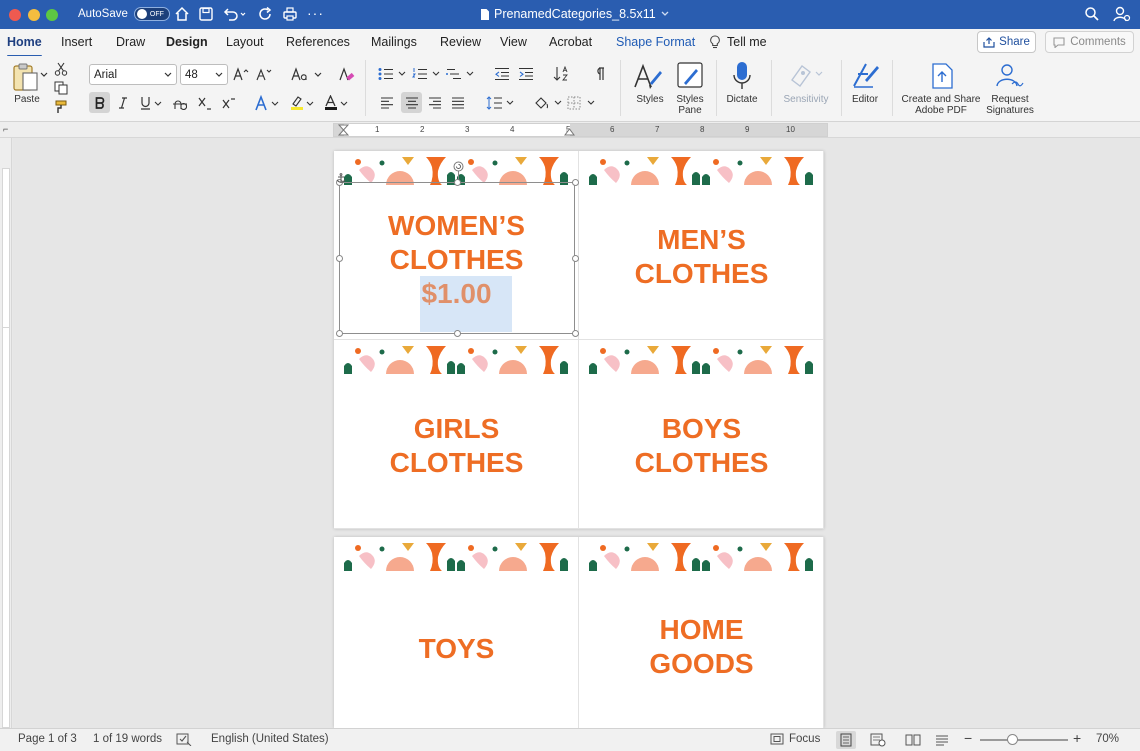  What do you see at coordinates (99, 102) in the screenshot?
I see `bold-button` at bounding box center [99, 102].